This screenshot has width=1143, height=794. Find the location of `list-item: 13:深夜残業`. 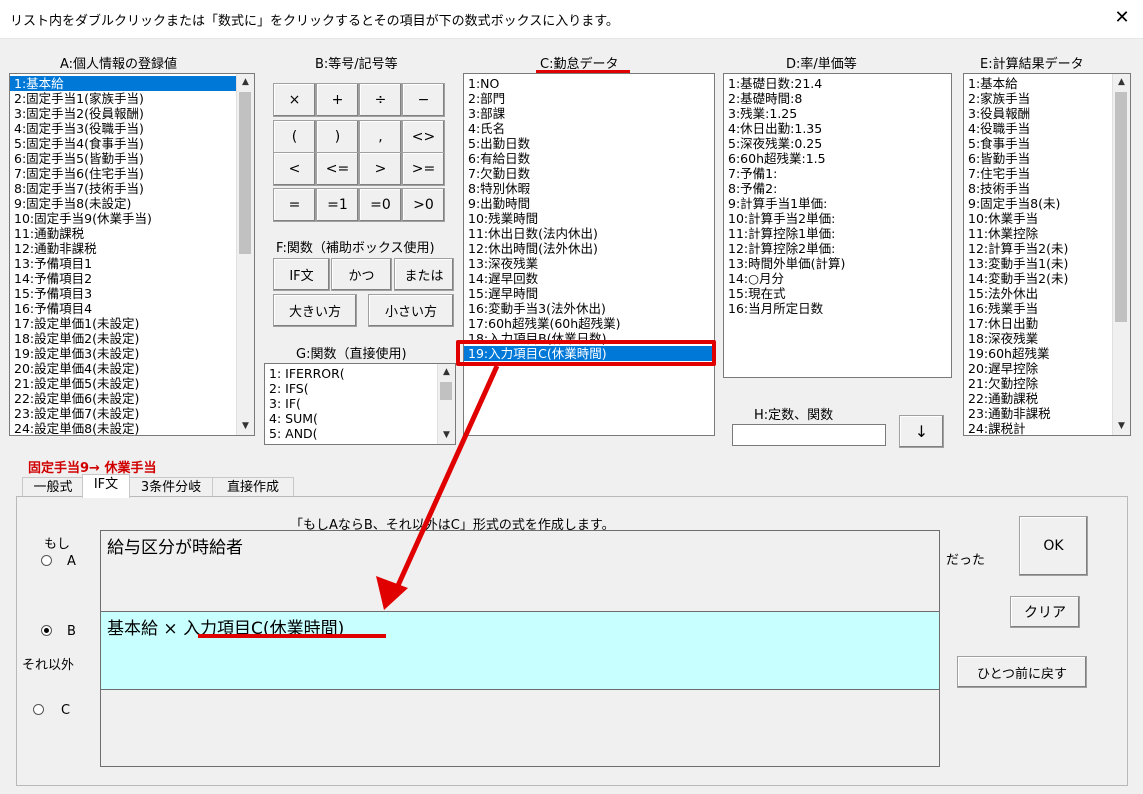

list-item: 13:深夜残業 is located at coordinates (589, 263).